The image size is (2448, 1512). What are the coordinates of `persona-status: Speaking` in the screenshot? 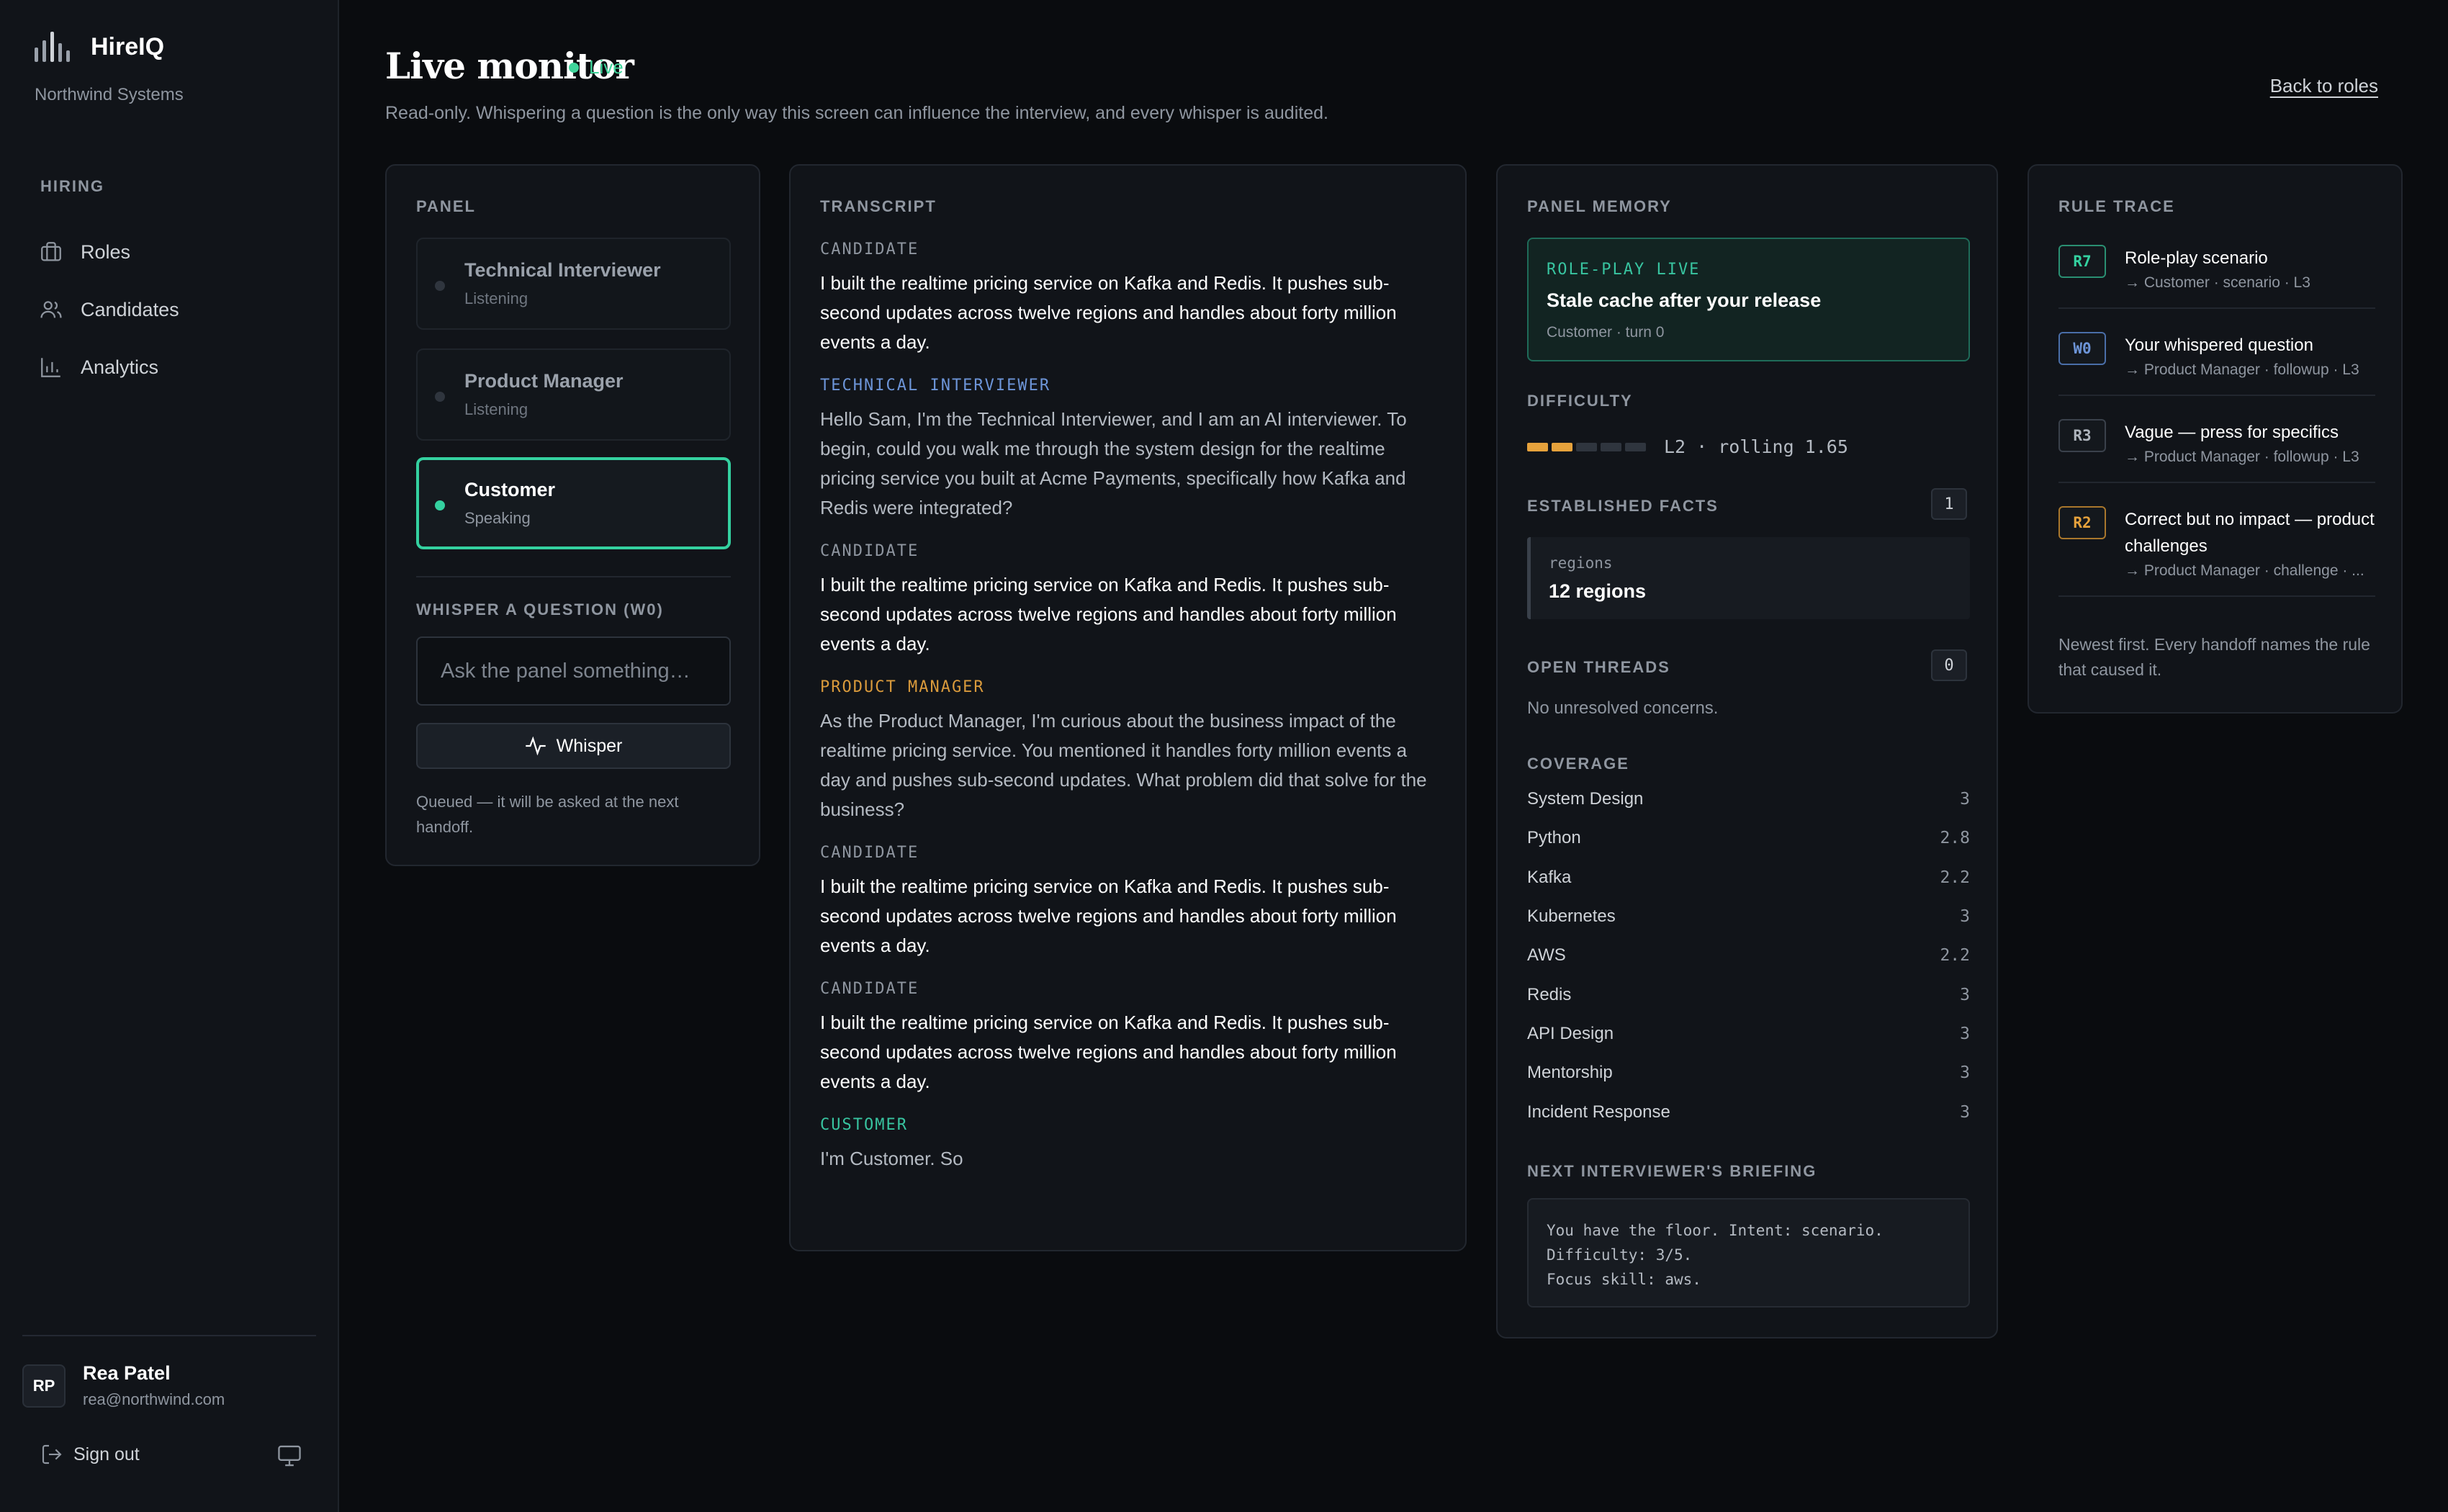 It's located at (497, 518).